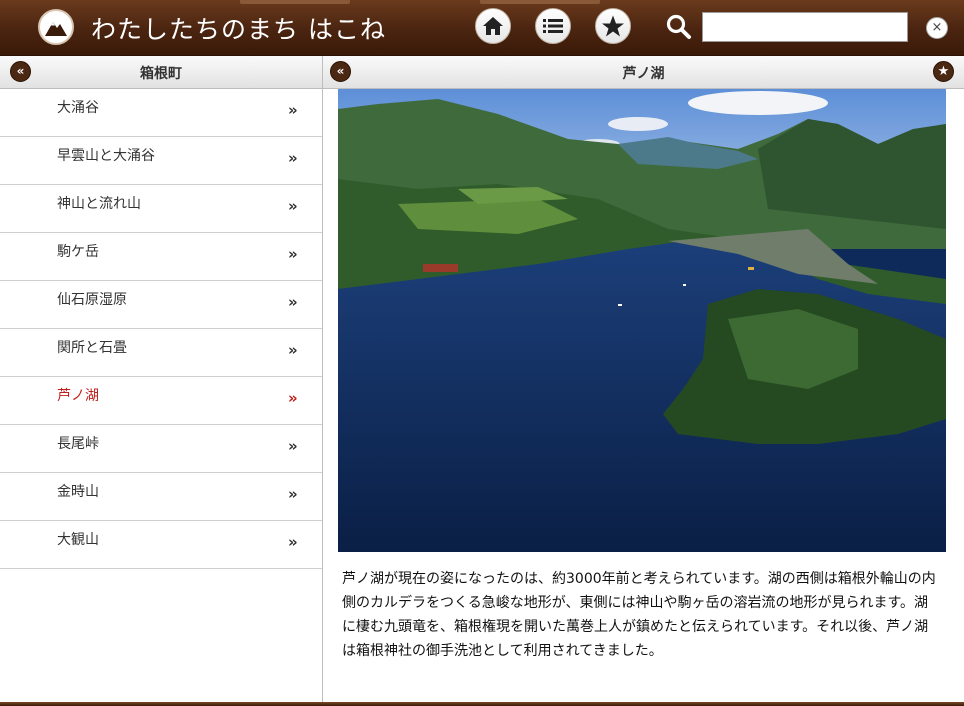  I want to click on right-panel-title: 芦ノ湖, so click(643, 74).